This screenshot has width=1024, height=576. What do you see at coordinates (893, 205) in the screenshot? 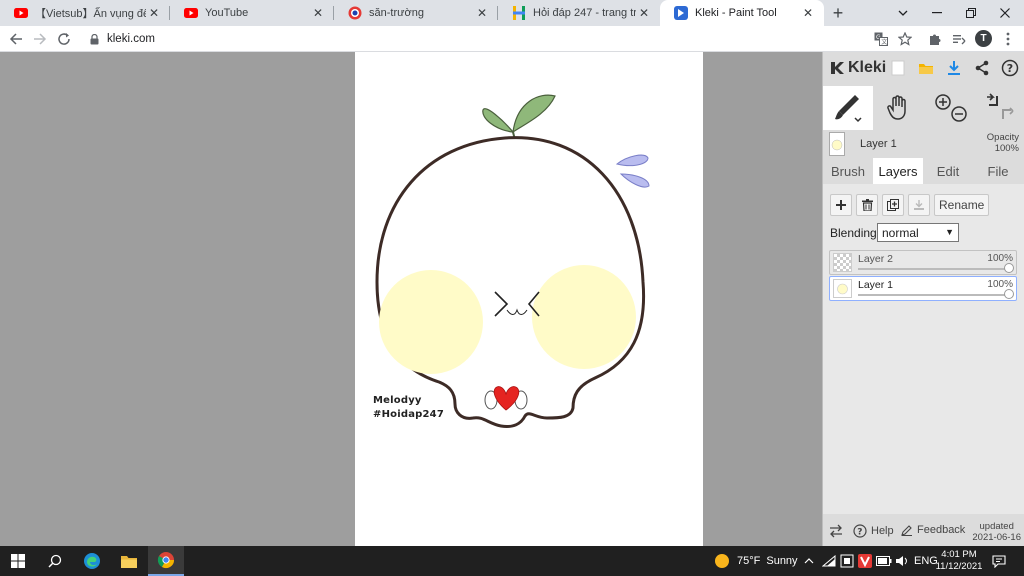
I see `duplicate-layer-button` at bounding box center [893, 205].